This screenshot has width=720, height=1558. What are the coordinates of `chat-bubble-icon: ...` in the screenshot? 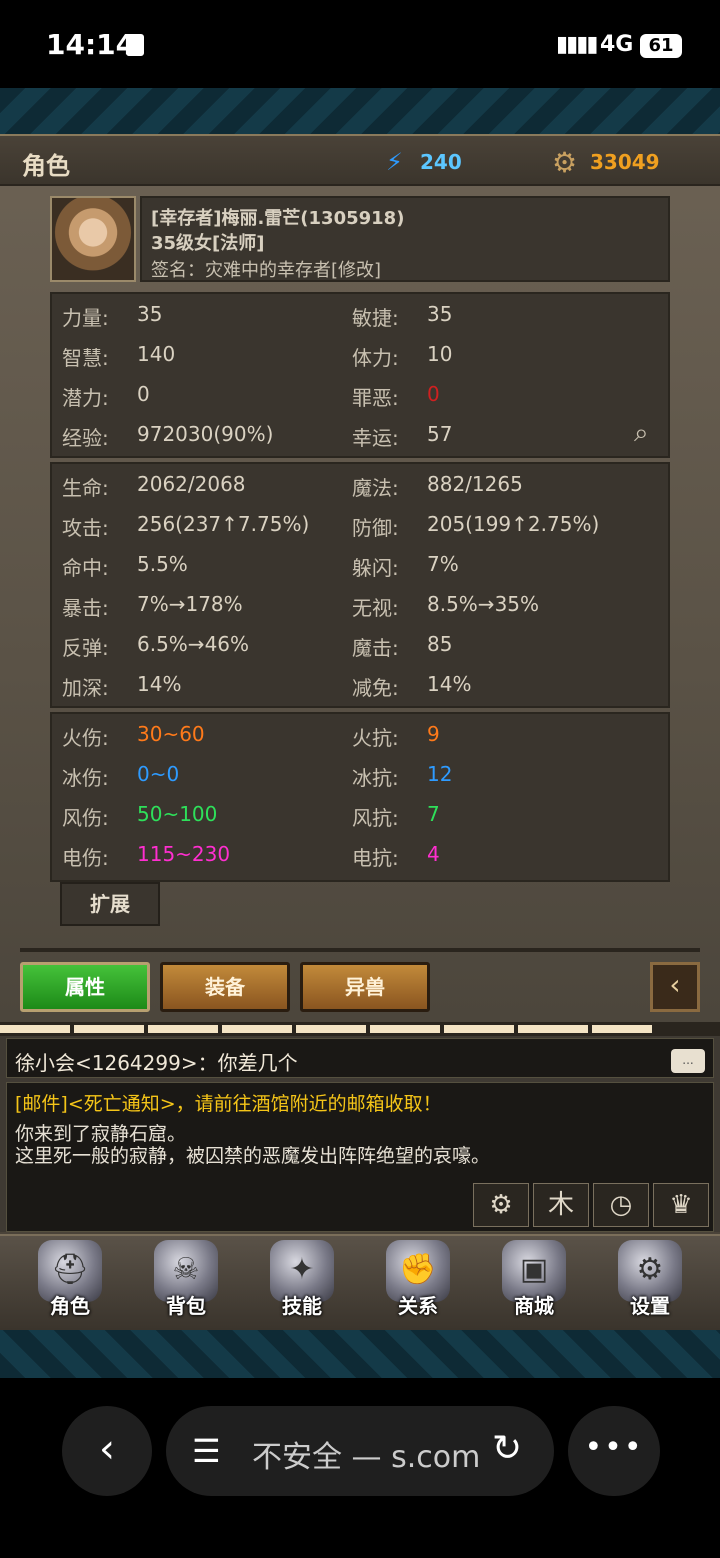 It's located at (688, 1061).